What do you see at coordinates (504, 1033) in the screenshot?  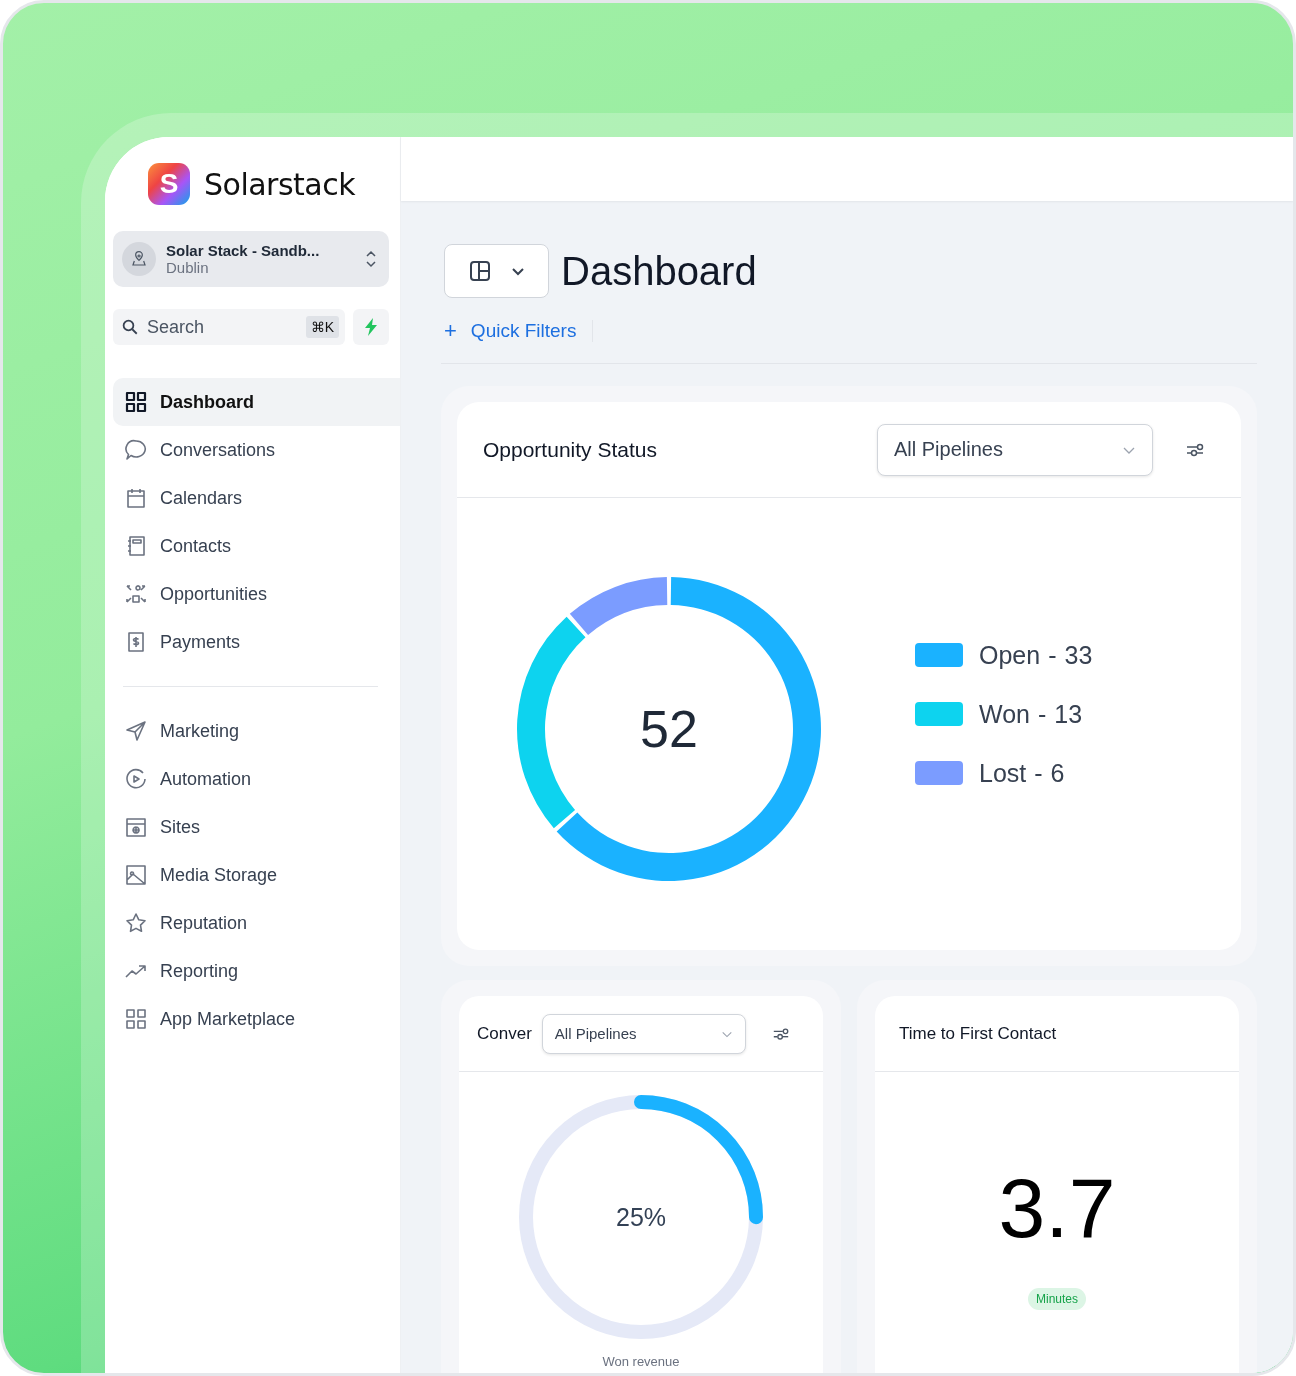 I see `card-title: Conver` at bounding box center [504, 1033].